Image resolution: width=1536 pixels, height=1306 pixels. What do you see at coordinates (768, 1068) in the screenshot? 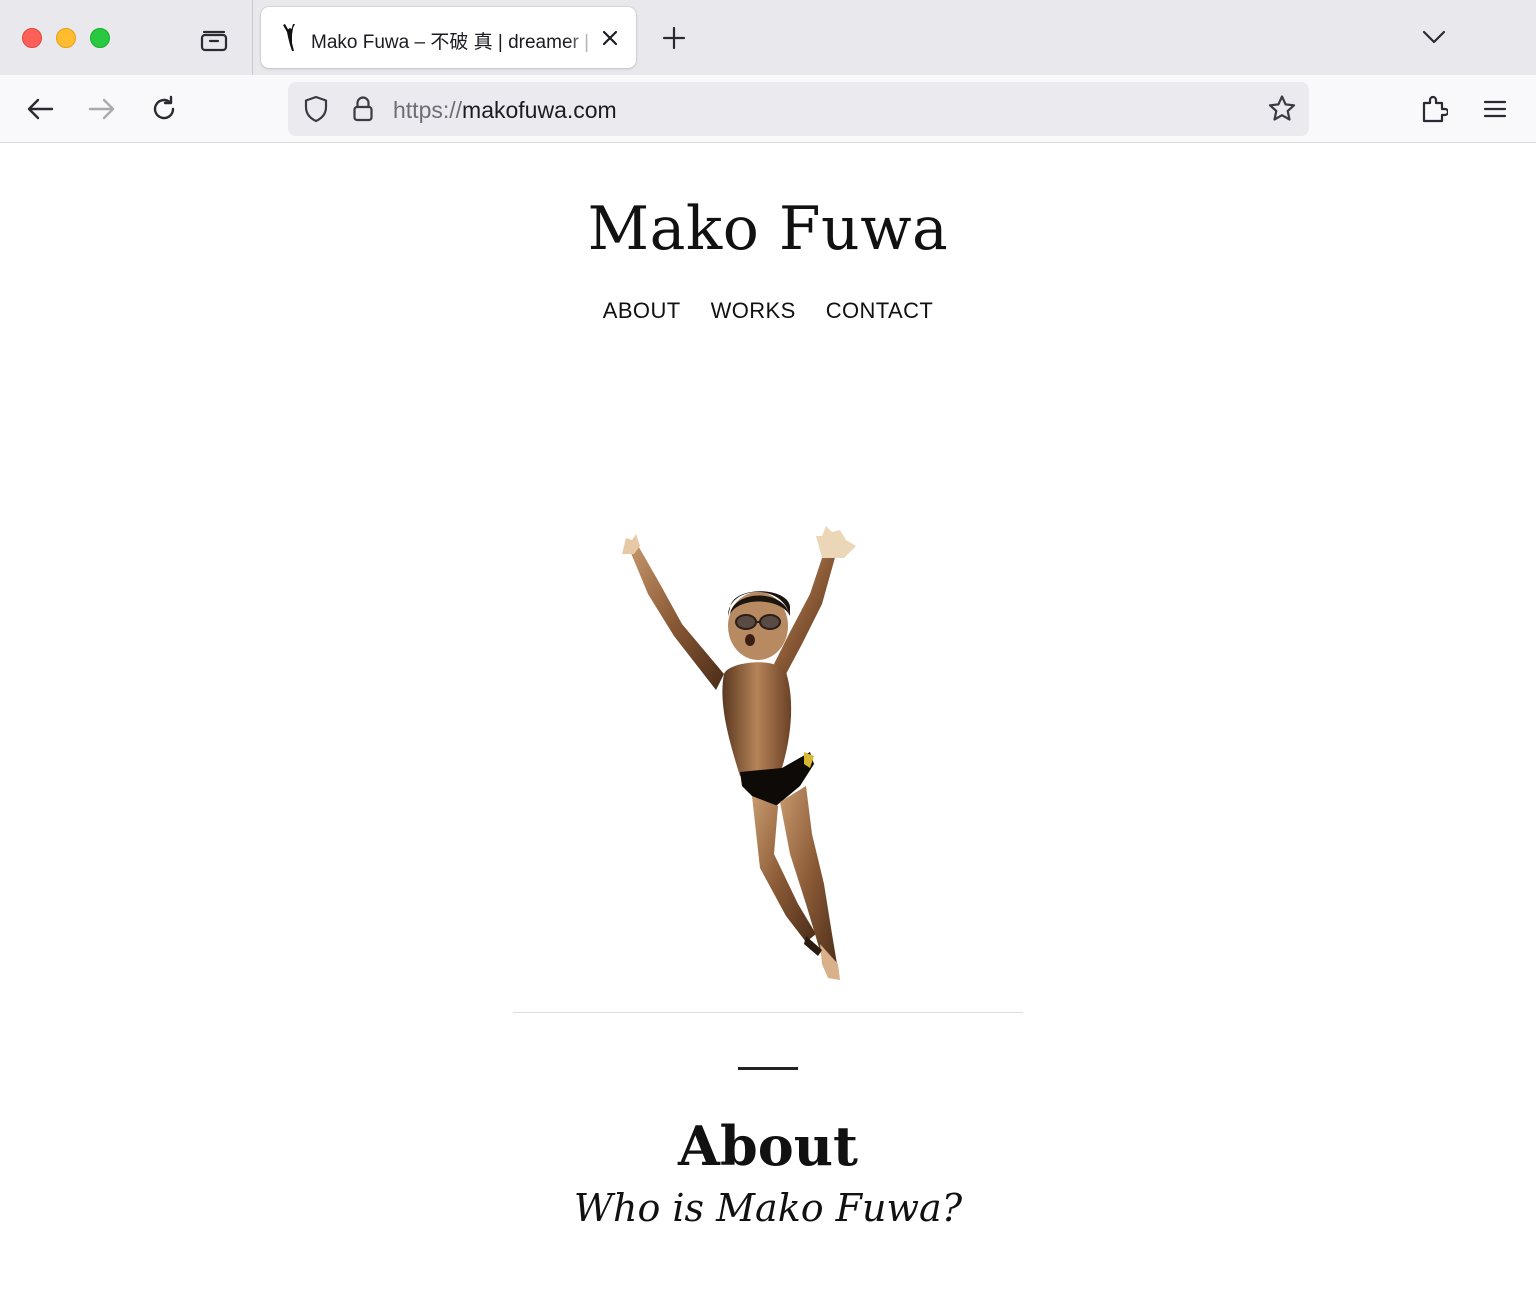
I see `section-accent-rule` at bounding box center [768, 1068].